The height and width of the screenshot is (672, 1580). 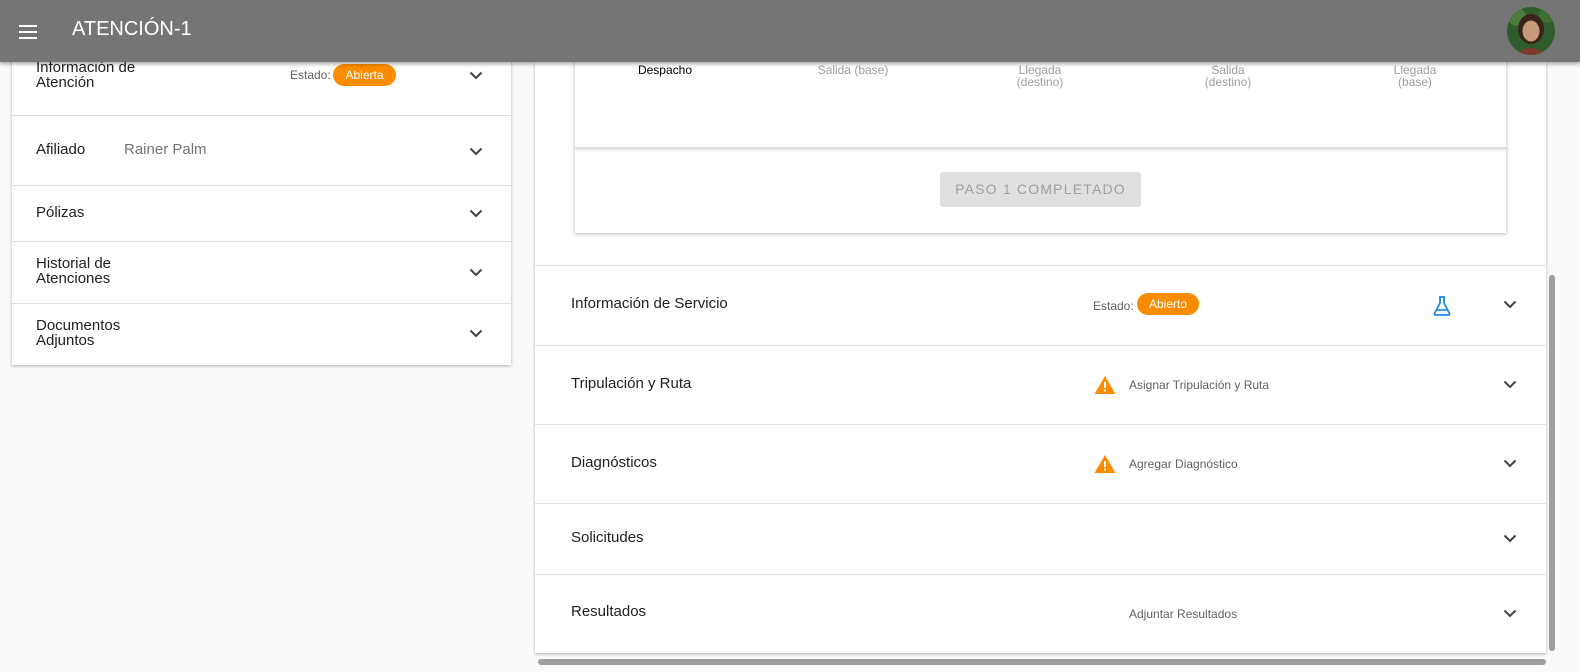 I want to click on section-hint: Agregar Diagnóstico, so click(x=1183, y=464).